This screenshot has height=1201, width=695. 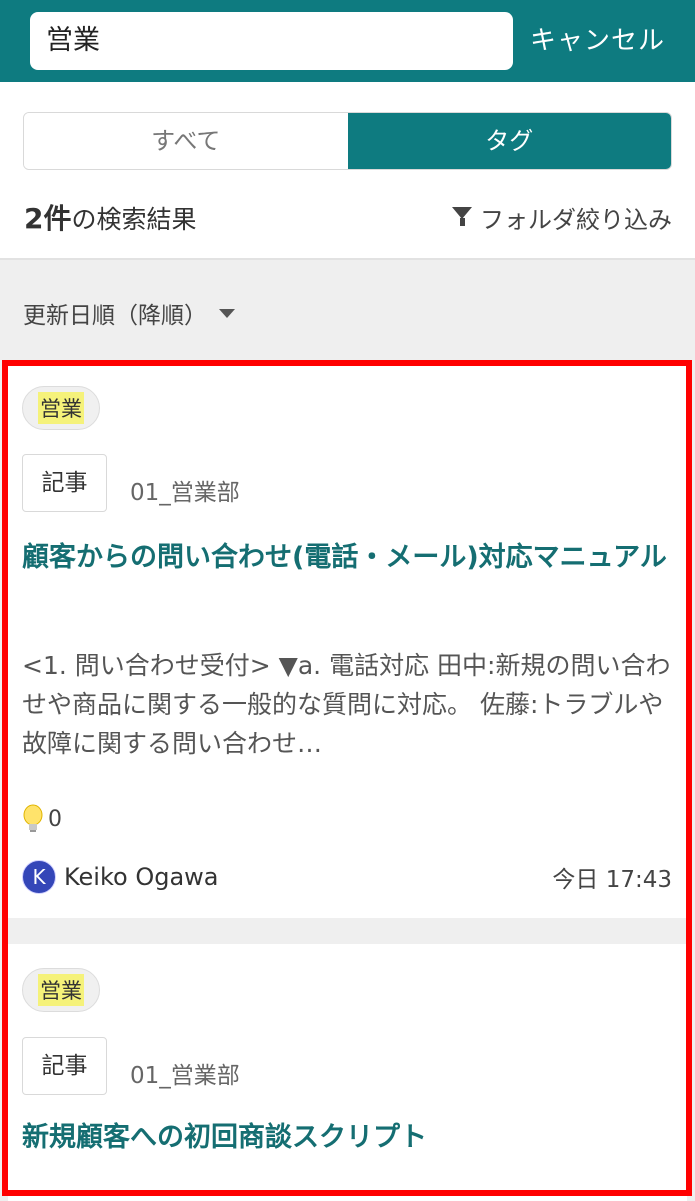 What do you see at coordinates (115, 316) in the screenshot?
I see `sort-label: 更新日順（降順）` at bounding box center [115, 316].